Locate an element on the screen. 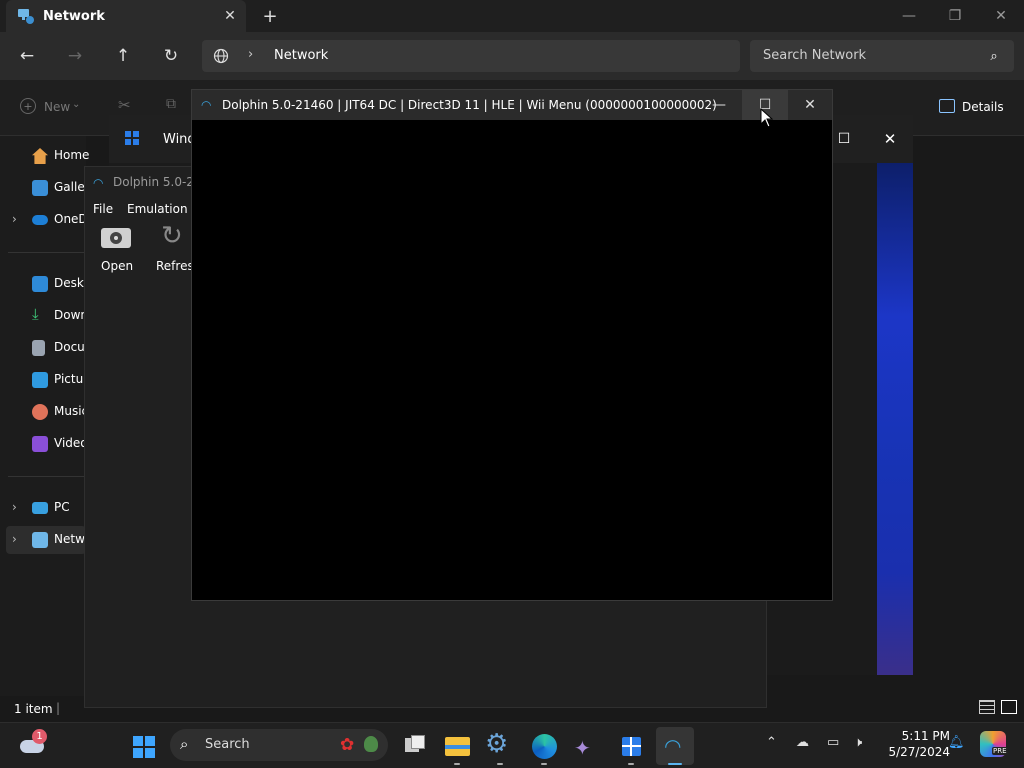 Image resolution: width=1024 pixels, height=768 pixels. nav-item-documents: Docu is located at coordinates (46, 348).